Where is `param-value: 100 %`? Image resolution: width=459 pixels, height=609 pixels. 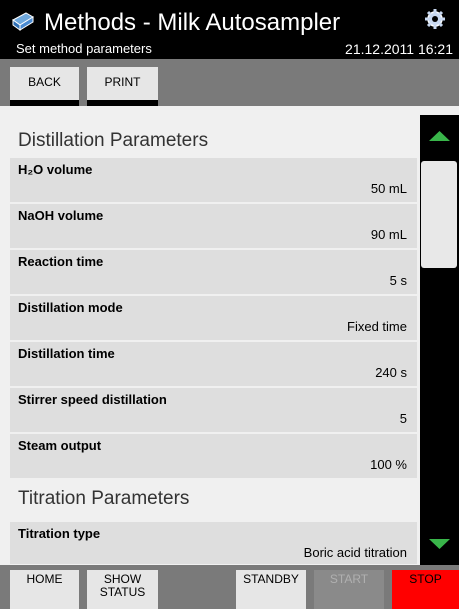
param-value: 100 % is located at coordinates (388, 464).